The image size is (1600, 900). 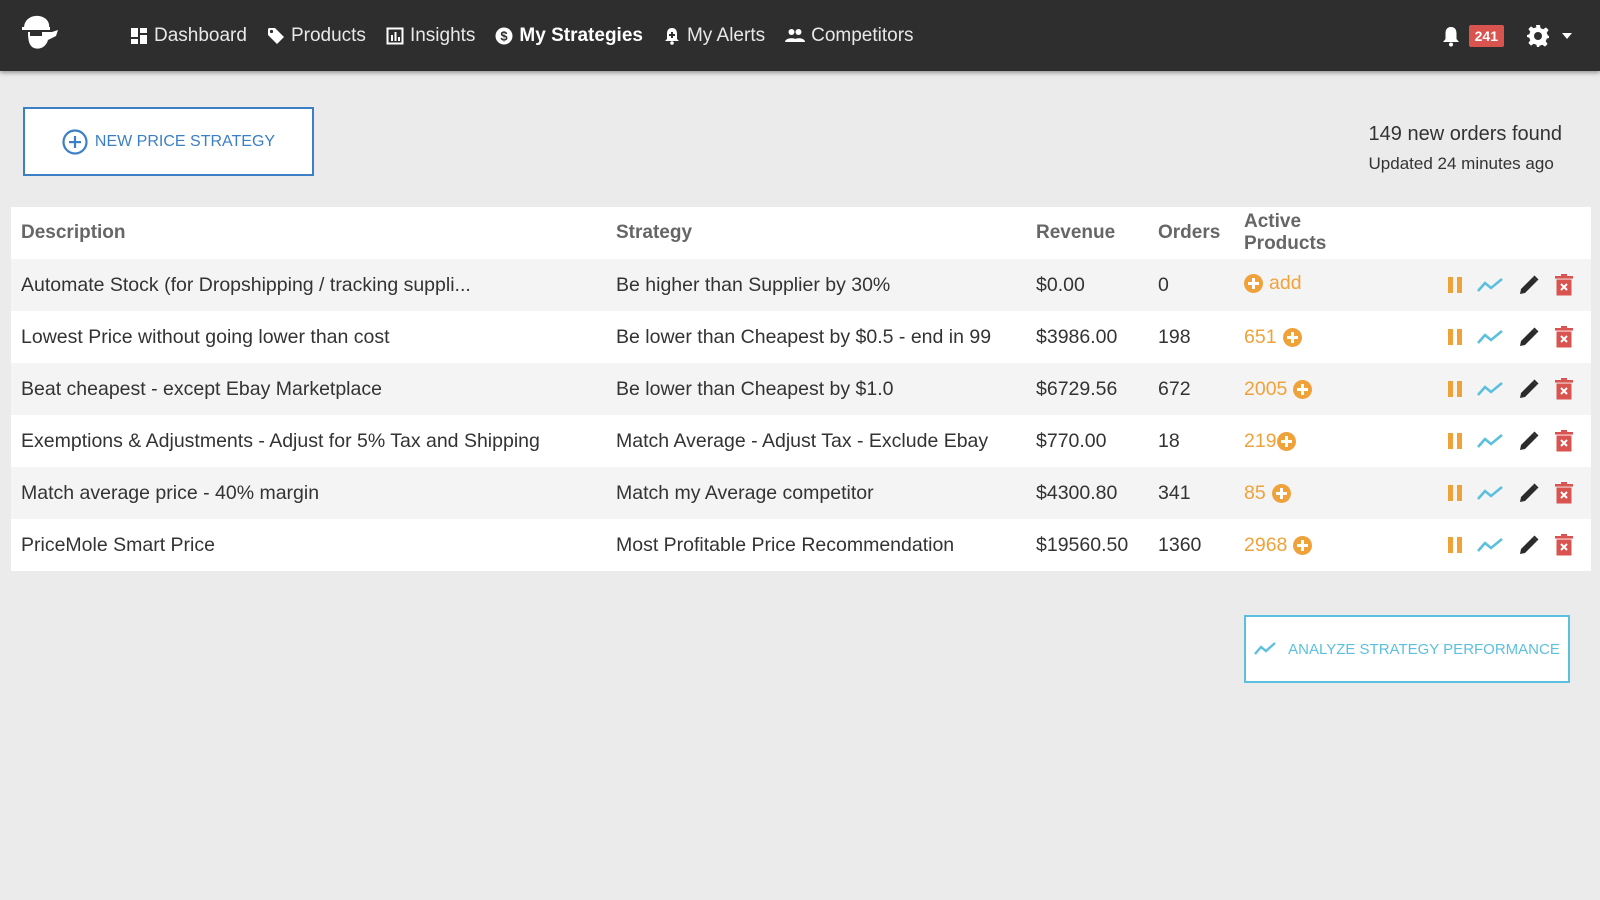 What do you see at coordinates (1278, 545) in the screenshot?
I see `active-products-link: 2968` at bounding box center [1278, 545].